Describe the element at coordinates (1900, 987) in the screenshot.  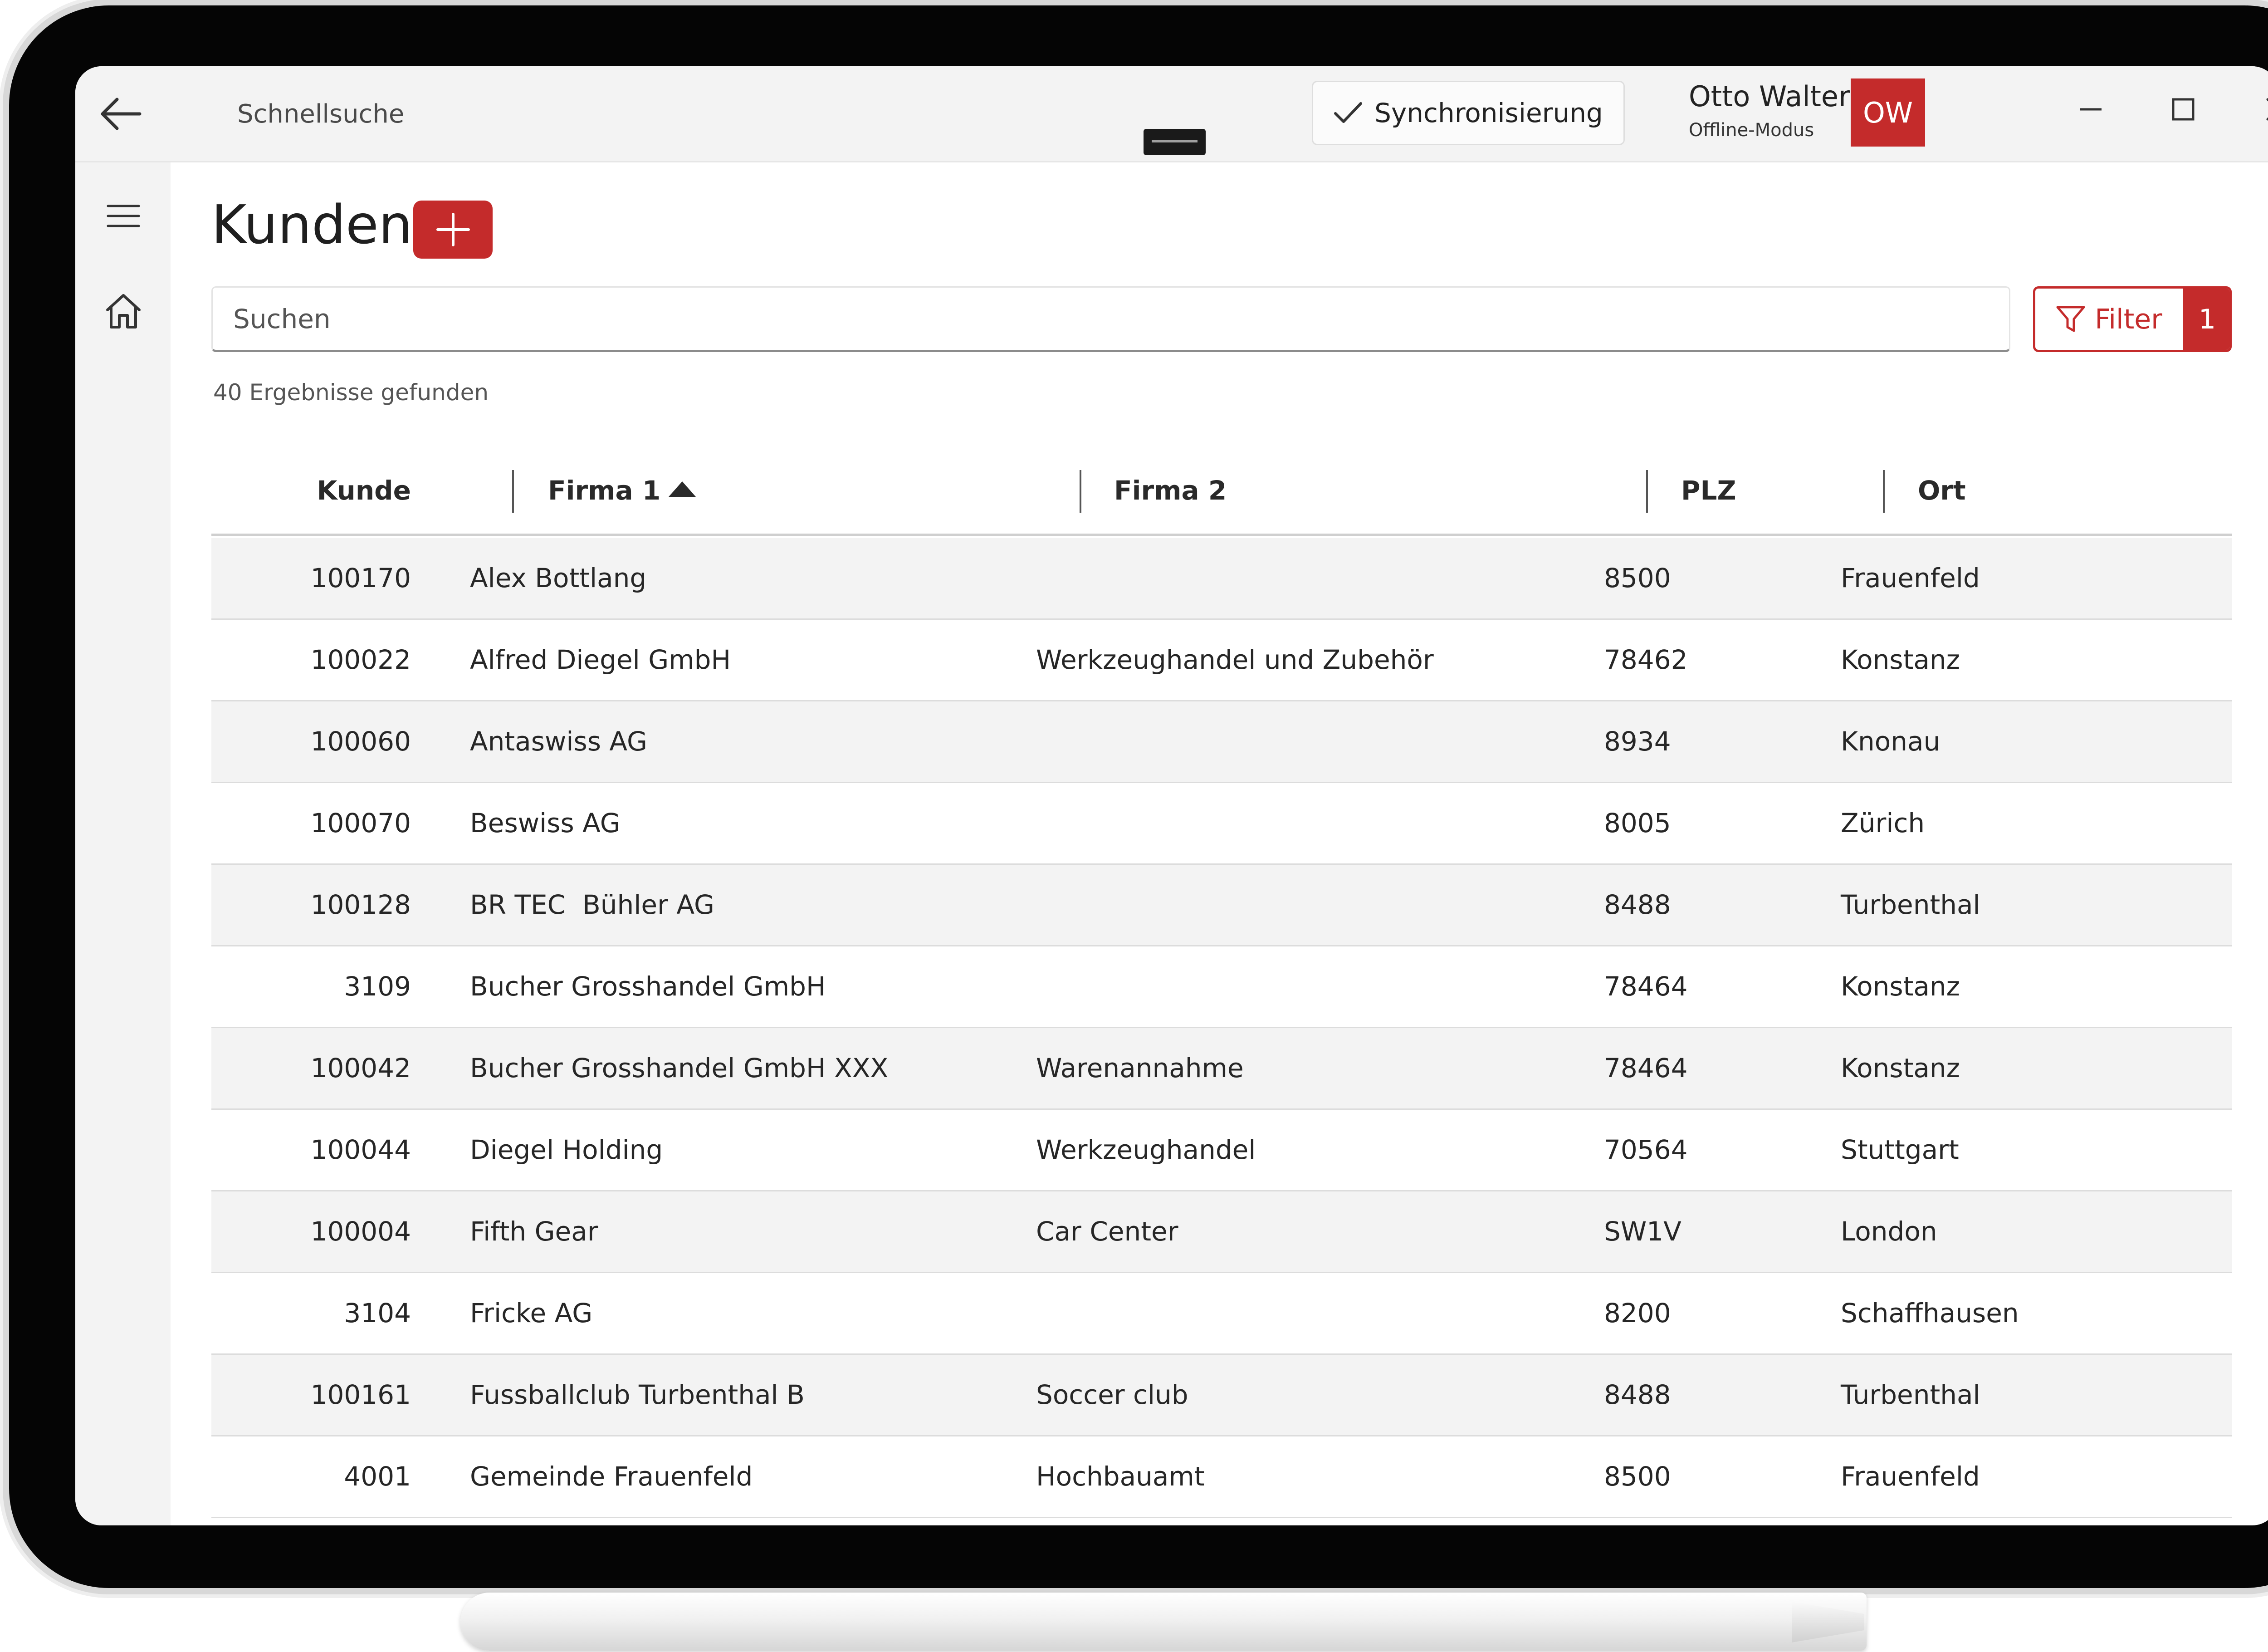
I see `cell-ort: Konstanz` at that location.